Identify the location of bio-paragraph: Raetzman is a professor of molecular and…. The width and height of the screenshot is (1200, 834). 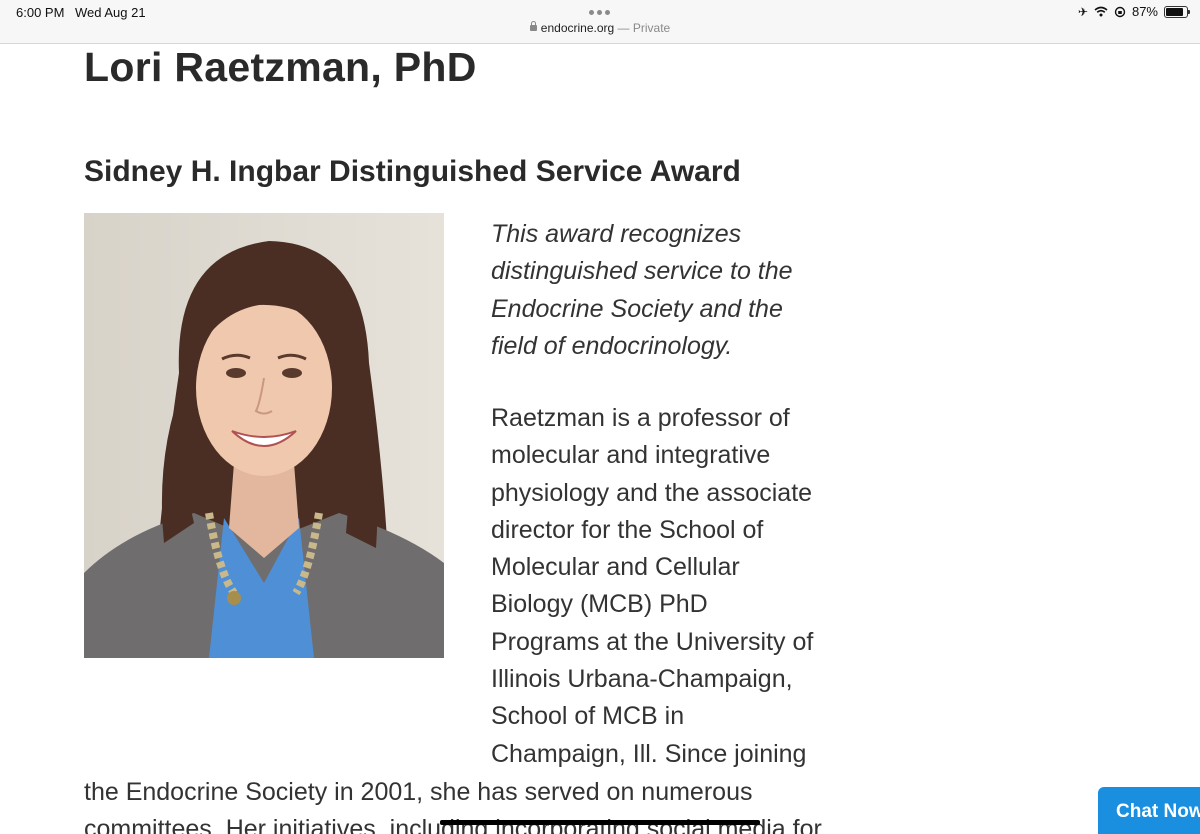
(656, 586).